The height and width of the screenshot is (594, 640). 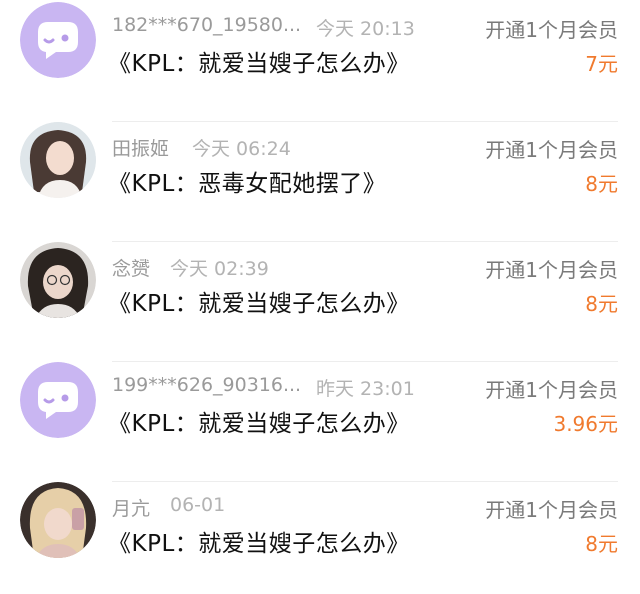 I want to click on record-time: 06-01, so click(x=198, y=505).